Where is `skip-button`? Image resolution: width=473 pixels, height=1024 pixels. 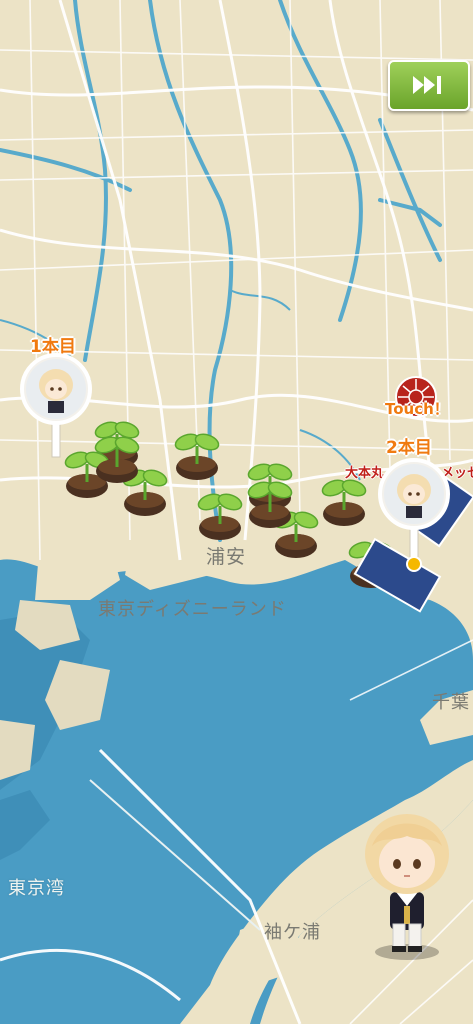
skip-button is located at coordinates (429, 85).